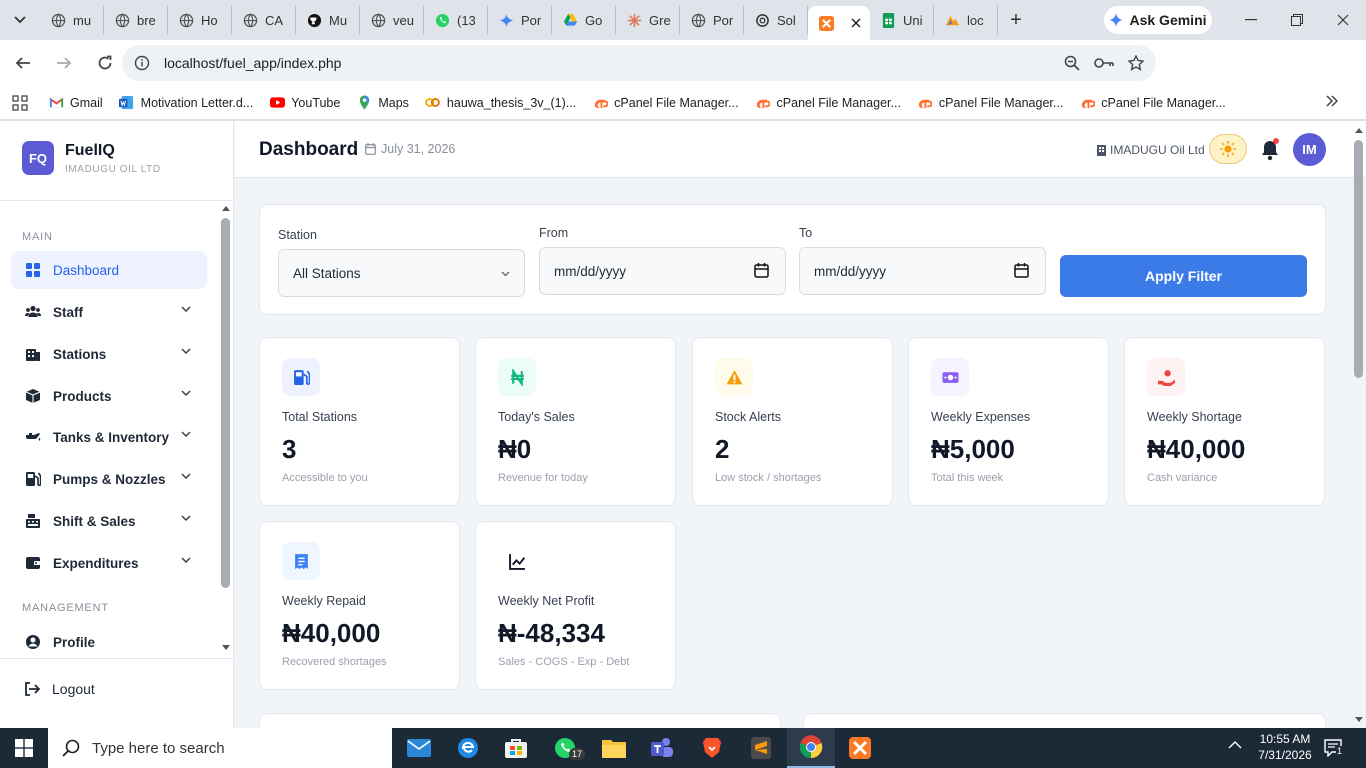 The height and width of the screenshot is (768, 1366). Describe the element at coordinates (264, 20) in the screenshot. I see `browser-tab: CA` at that location.